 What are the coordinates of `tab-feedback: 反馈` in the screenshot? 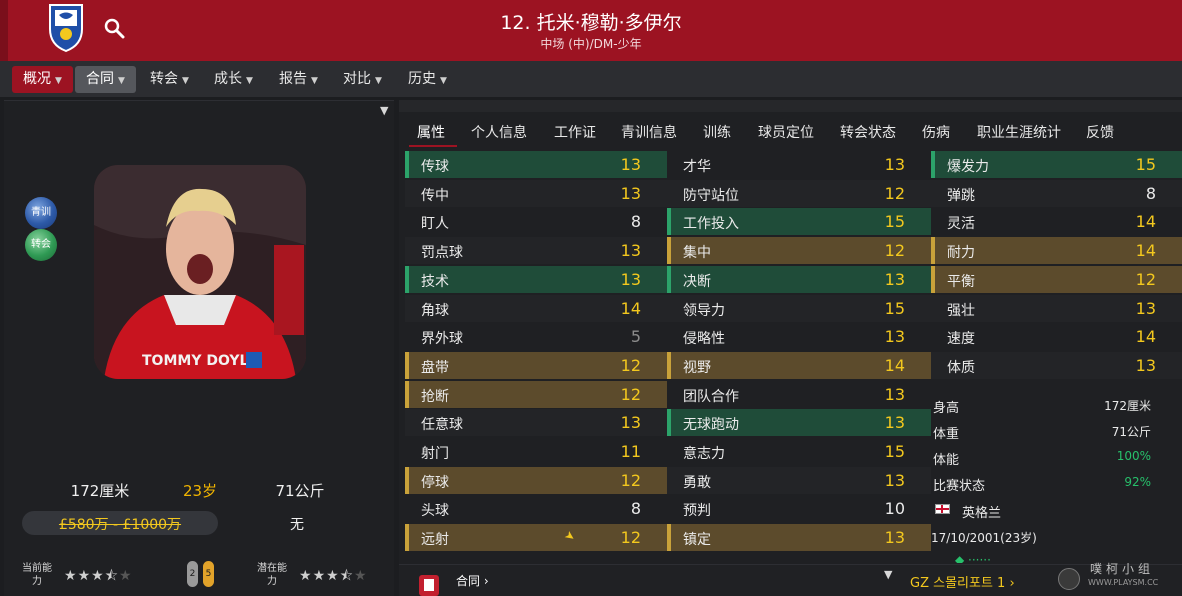 It's located at (1100, 132).